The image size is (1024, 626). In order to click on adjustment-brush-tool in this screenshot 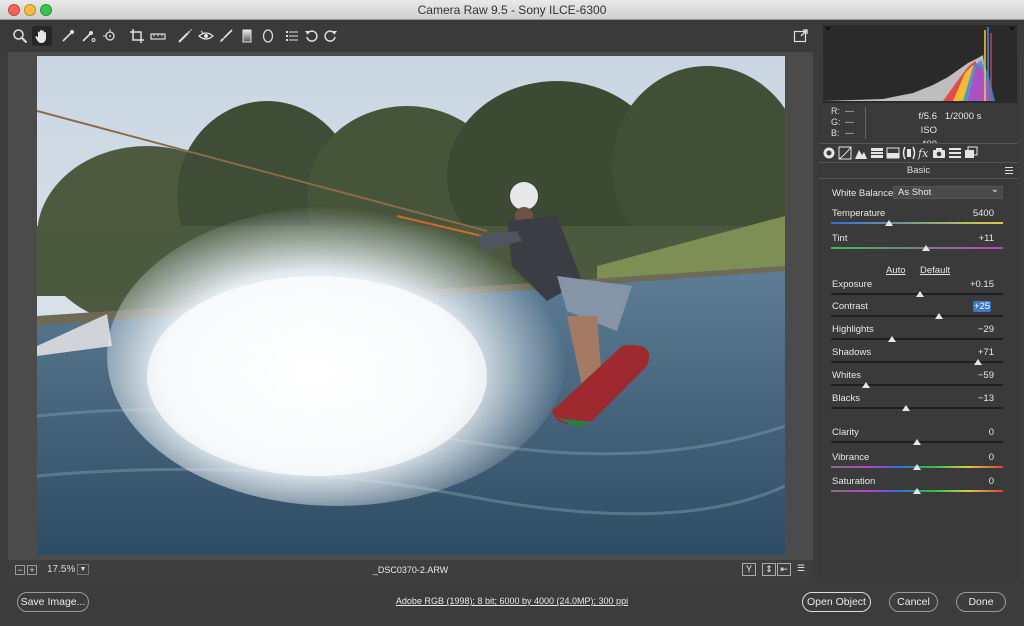, I will do `click(226, 36)`.